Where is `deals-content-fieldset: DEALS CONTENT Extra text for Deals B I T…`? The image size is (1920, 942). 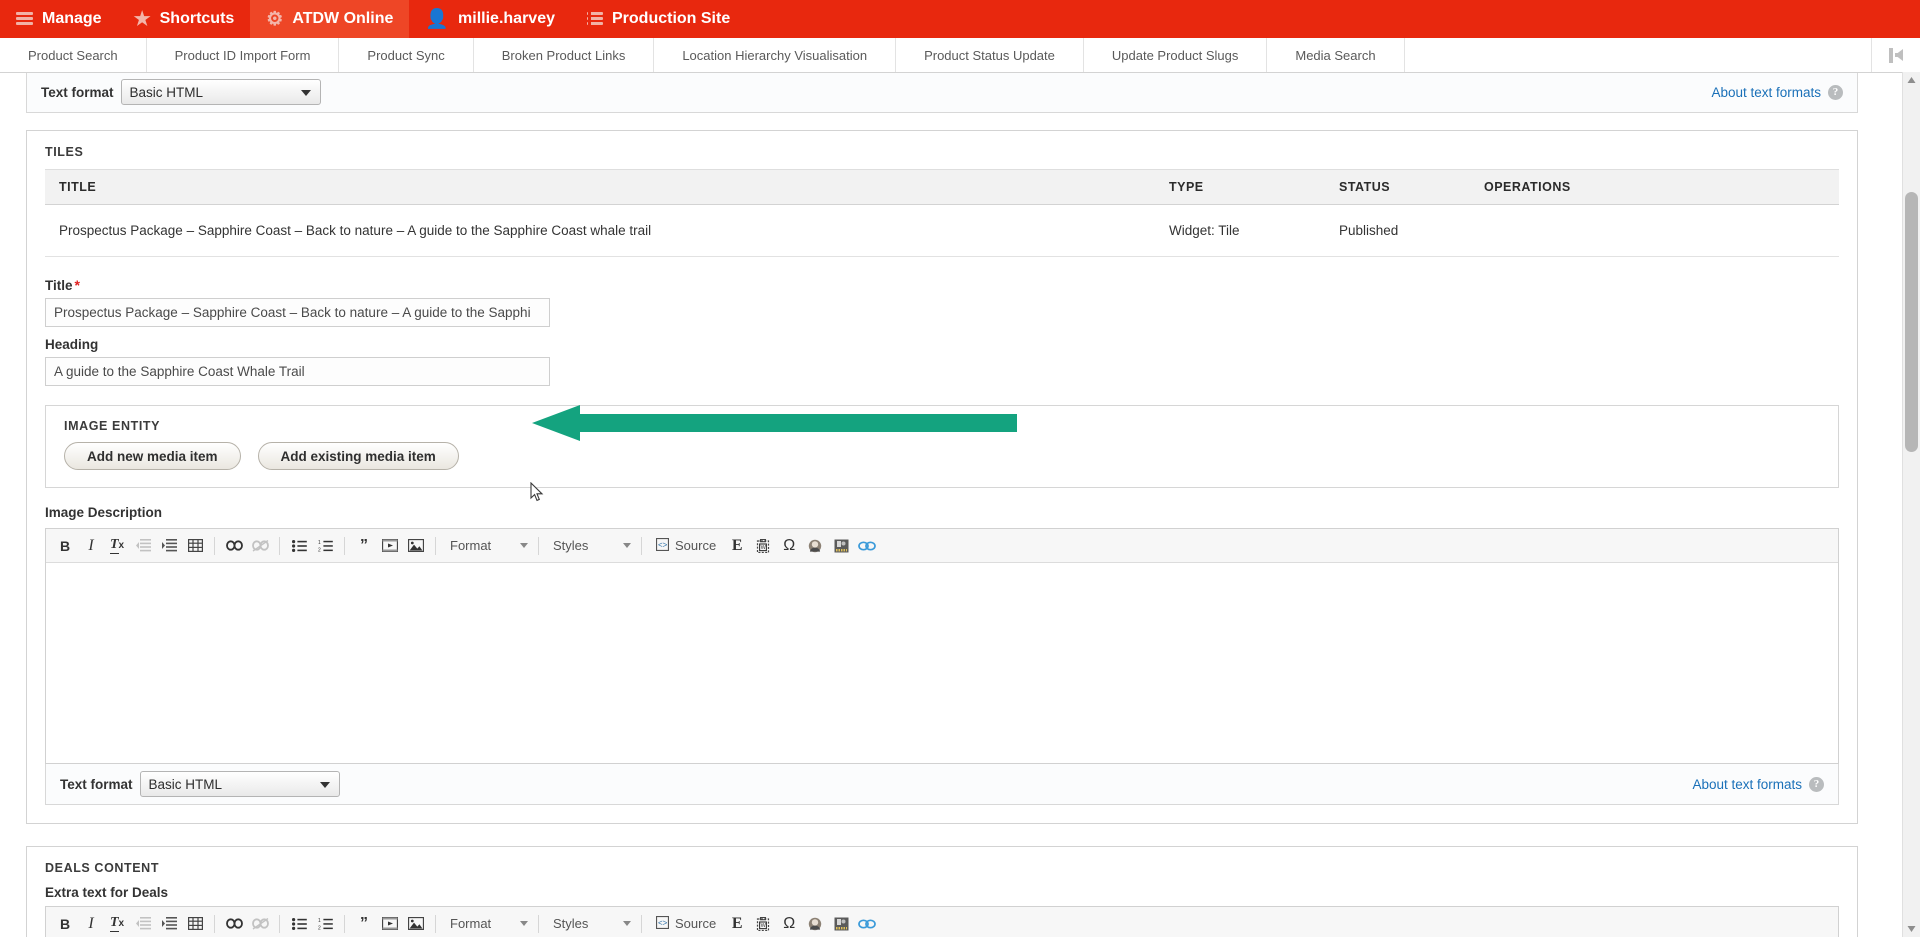
deals-content-fieldset: DEALS CONTENT Extra text for Deals B I T… is located at coordinates (942, 891).